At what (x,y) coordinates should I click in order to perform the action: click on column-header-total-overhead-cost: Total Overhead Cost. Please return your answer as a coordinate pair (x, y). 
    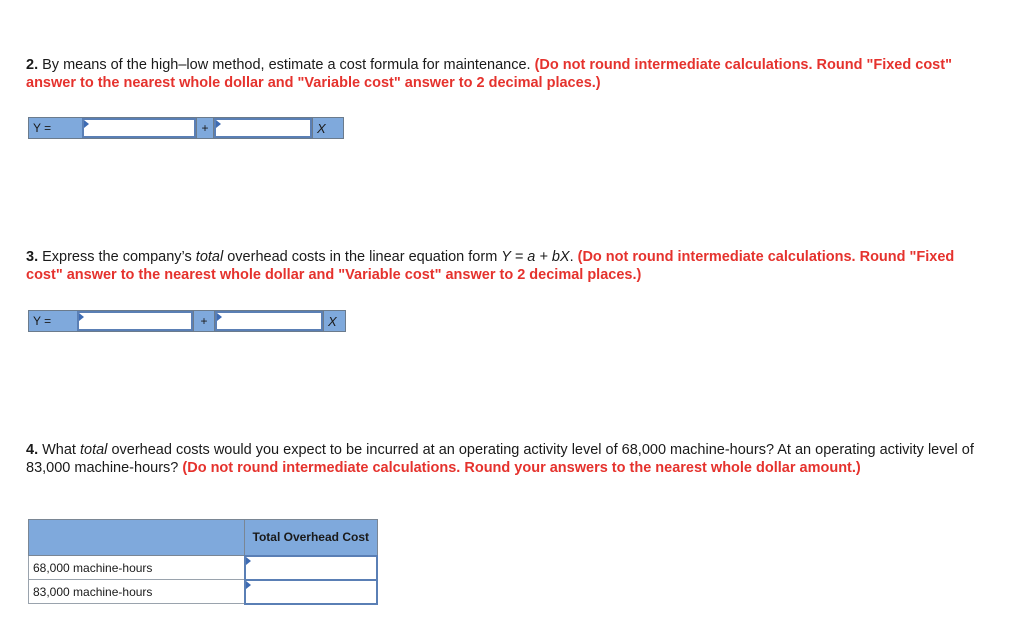
    Looking at the image, I should click on (311, 537).